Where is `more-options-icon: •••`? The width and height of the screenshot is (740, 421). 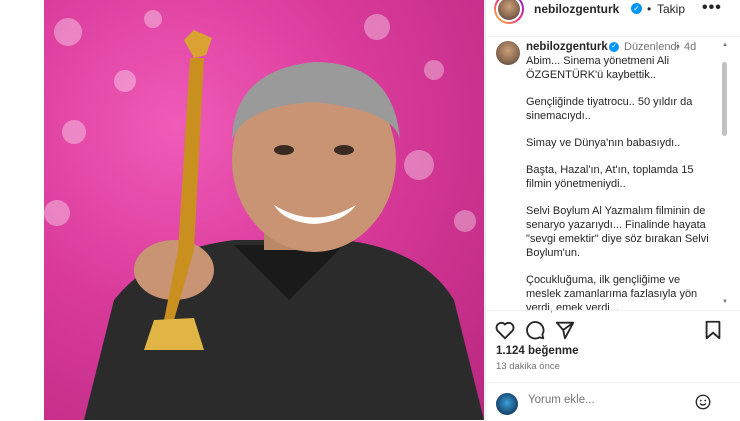
more-options-icon: ••• is located at coordinates (712, 8).